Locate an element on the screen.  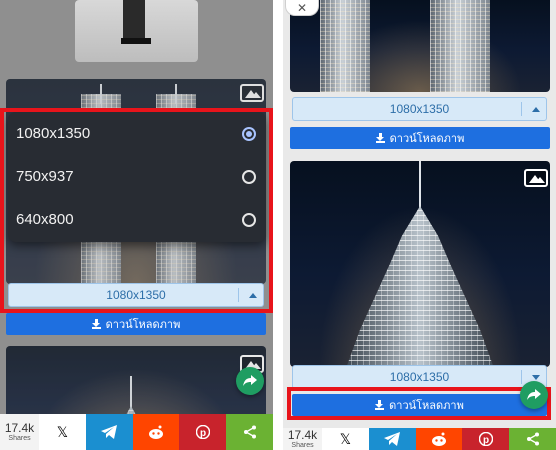
close-button: ✕ is located at coordinates (302, 8).